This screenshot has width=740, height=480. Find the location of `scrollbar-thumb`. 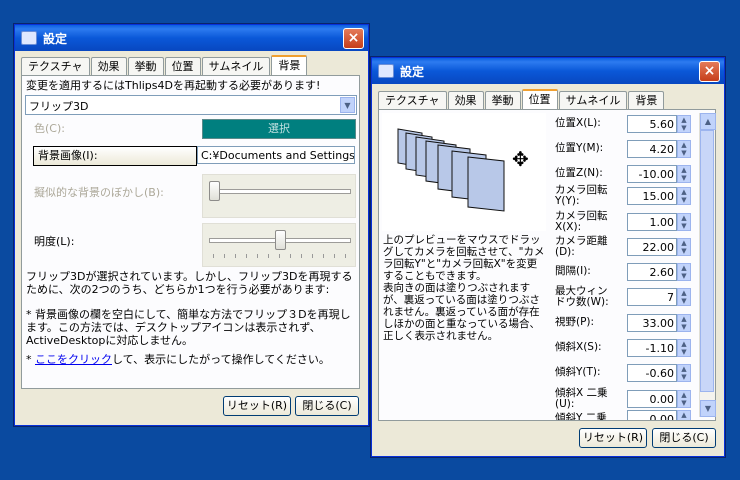

scrollbar-thumb is located at coordinates (707, 261).